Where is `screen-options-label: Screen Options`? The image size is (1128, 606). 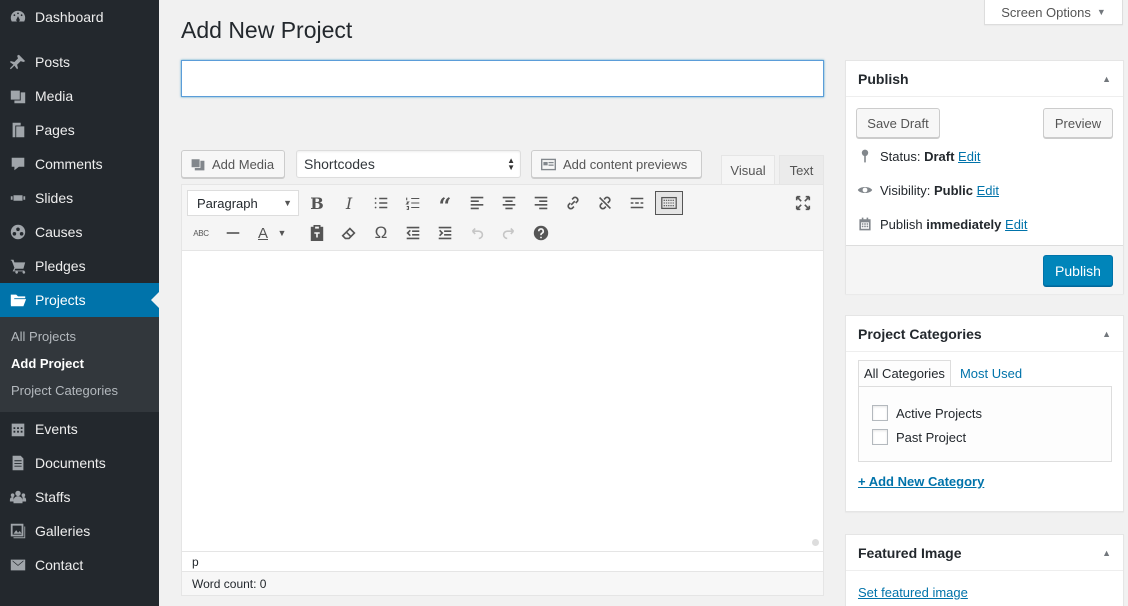 screen-options-label: Screen Options is located at coordinates (1046, 12).